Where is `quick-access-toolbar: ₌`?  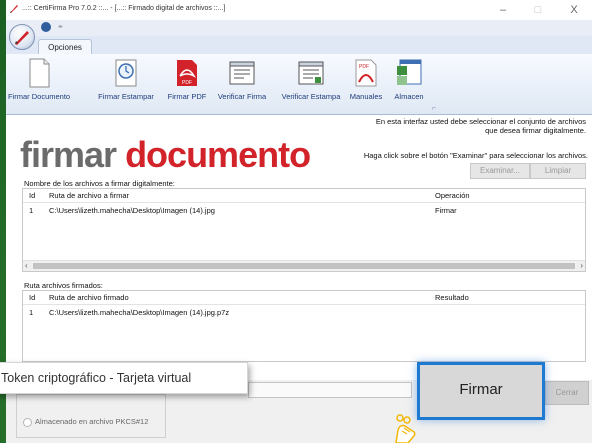
quick-access-toolbar: ₌ is located at coordinates (299, 28).